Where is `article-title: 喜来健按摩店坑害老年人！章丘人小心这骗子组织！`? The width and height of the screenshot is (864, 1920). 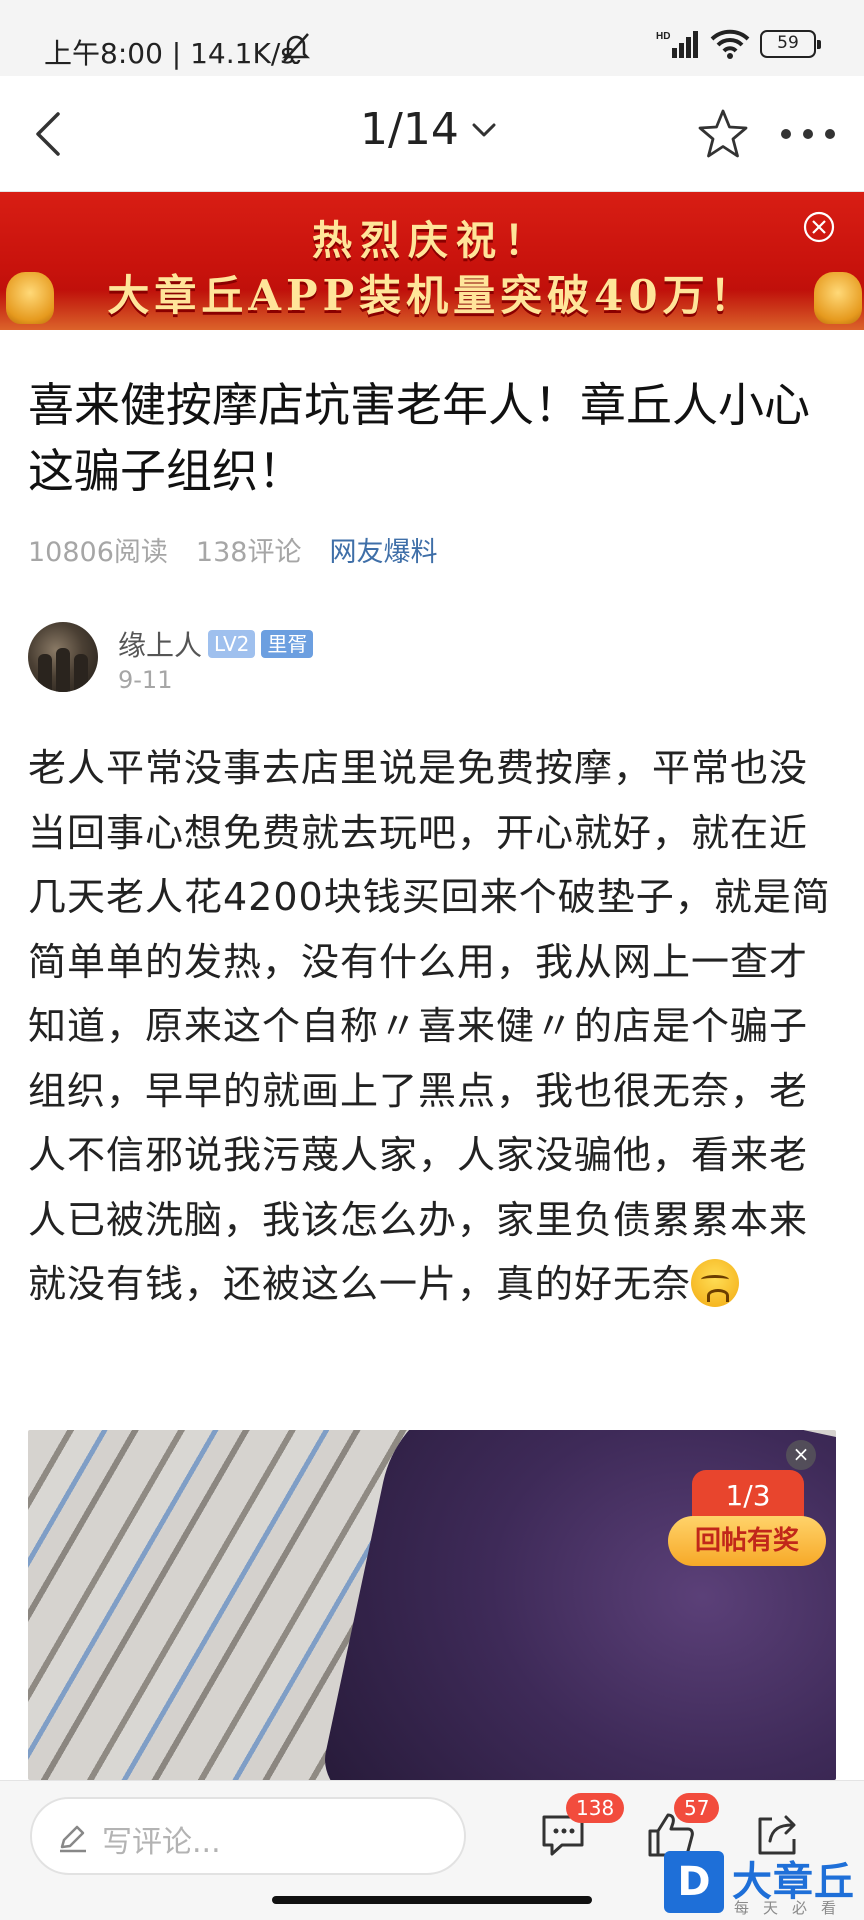
article-title: 喜来健按摩店坑害老年人！章丘人小心这骗子组织！ is located at coordinates (419, 438).